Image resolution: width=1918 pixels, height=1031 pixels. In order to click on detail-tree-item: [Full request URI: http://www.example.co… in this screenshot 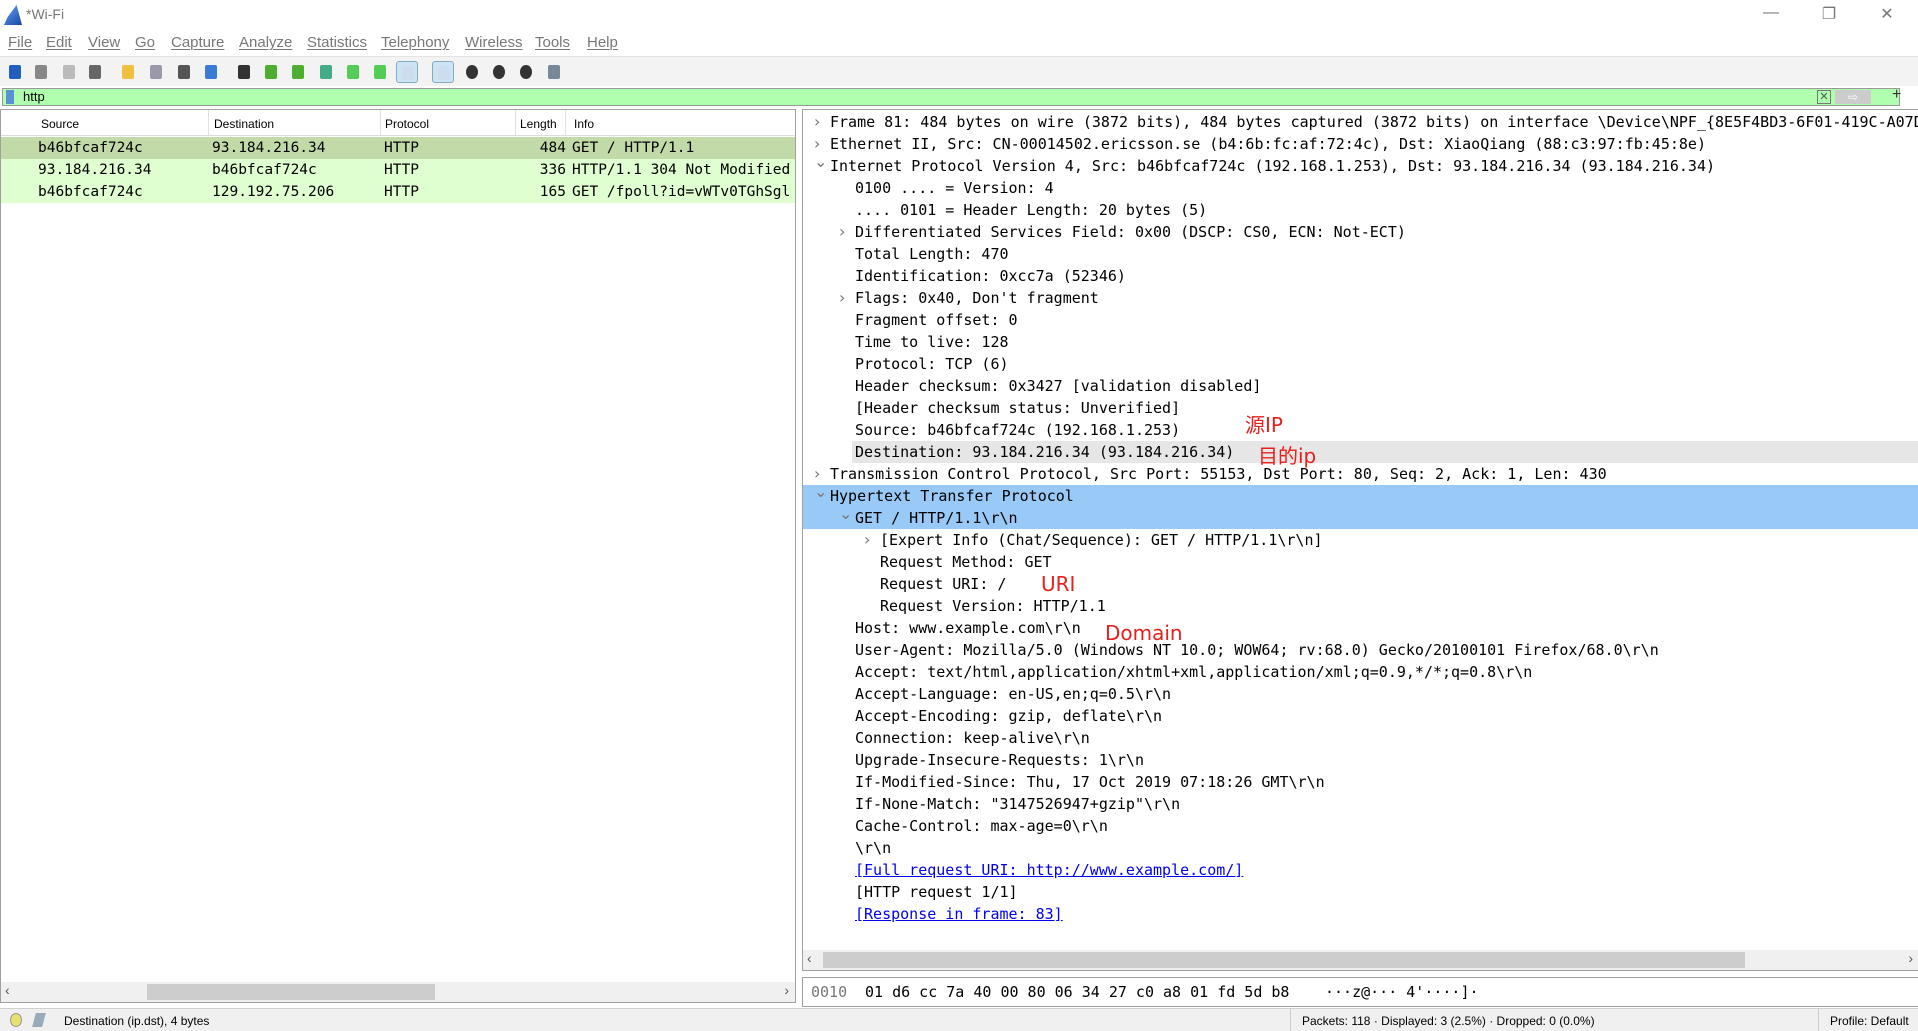, I will do `click(1360, 870)`.